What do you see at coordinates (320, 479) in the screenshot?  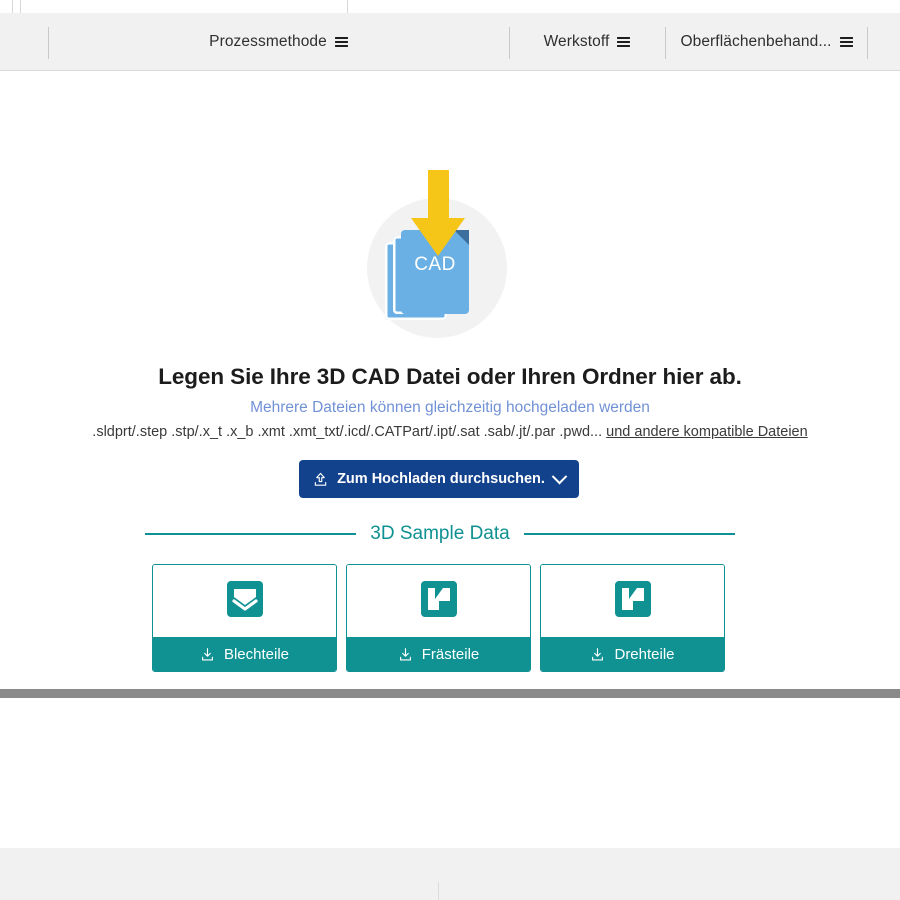 I see `upload-icon` at bounding box center [320, 479].